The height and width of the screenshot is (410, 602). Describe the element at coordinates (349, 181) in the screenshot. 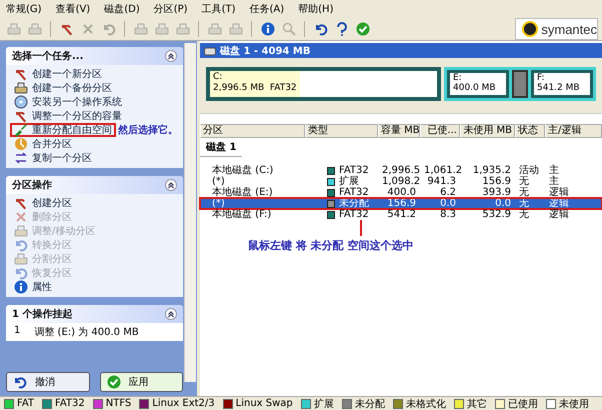

I see `table-cell-text: 扩展` at that location.